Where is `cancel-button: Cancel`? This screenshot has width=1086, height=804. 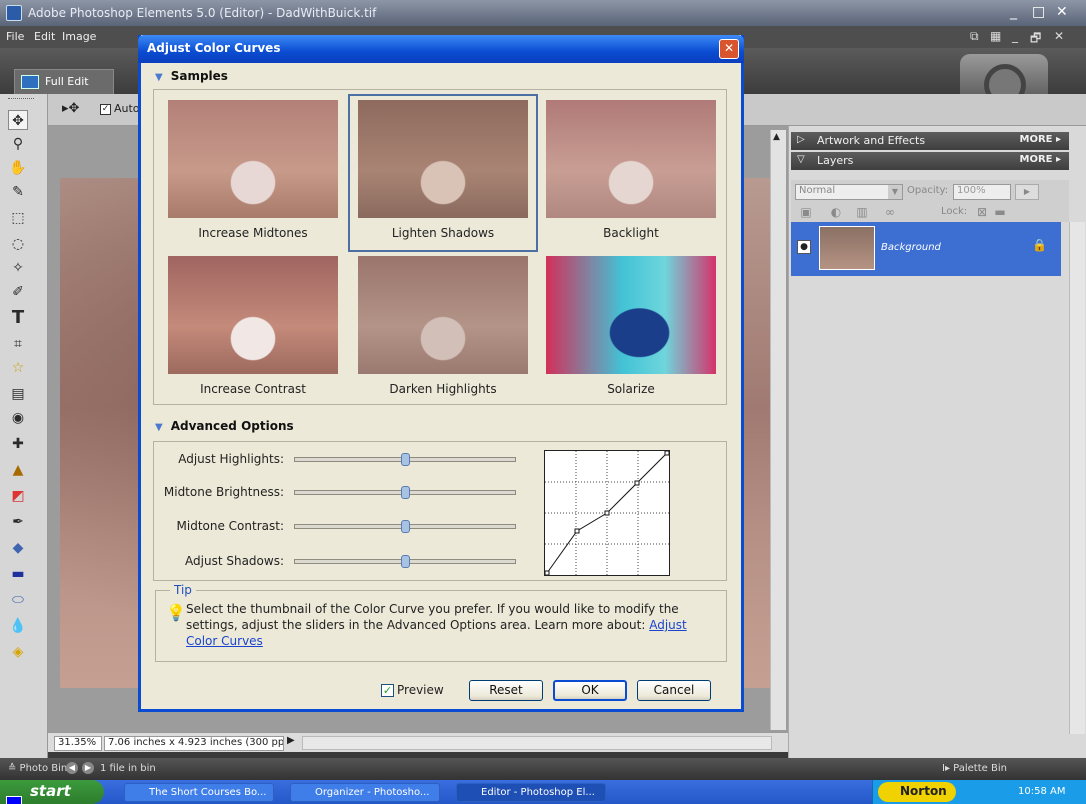 cancel-button: Cancel is located at coordinates (674, 690).